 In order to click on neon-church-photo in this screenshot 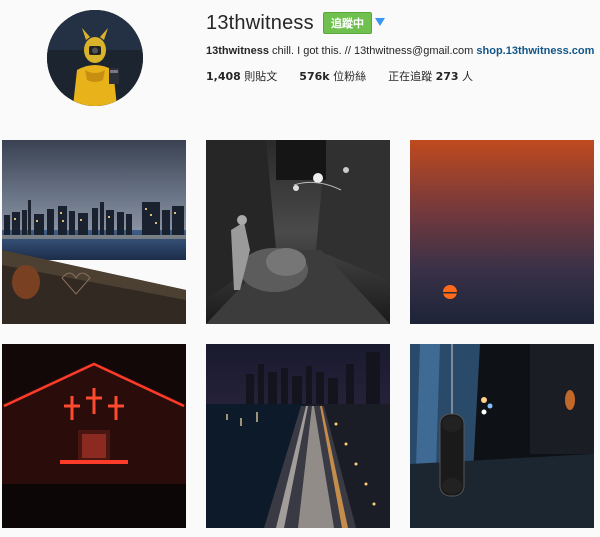, I will do `click(94, 436)`.